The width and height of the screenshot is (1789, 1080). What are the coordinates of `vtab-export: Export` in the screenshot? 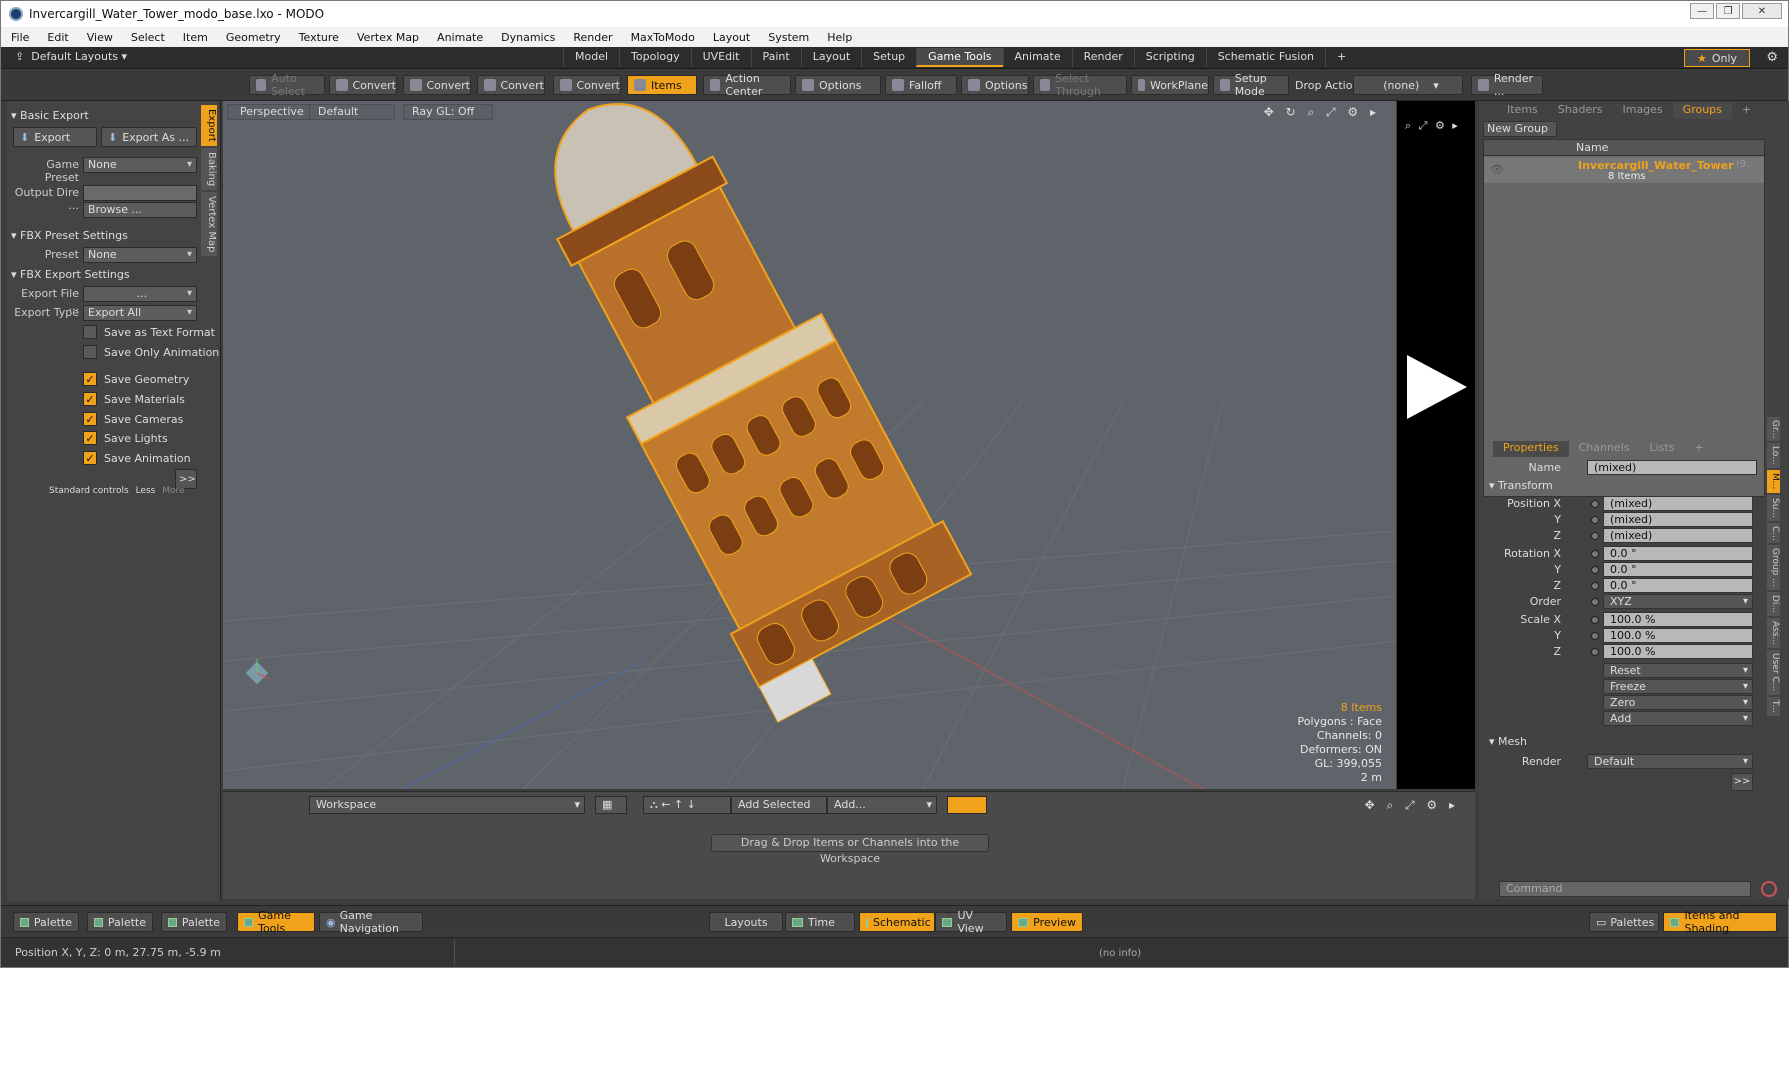 It's located at (209, 125).